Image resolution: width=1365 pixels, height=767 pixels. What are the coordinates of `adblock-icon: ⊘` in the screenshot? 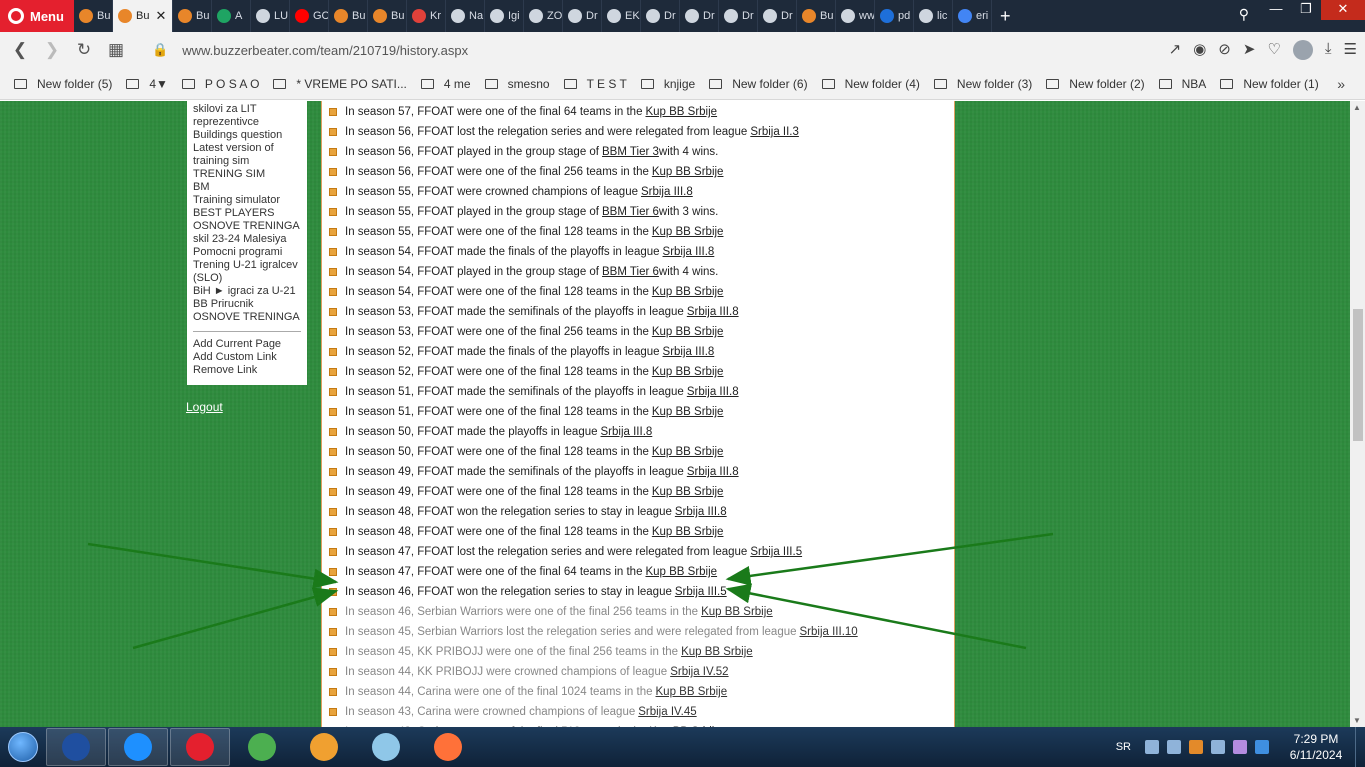 It's located at (1224, 50).